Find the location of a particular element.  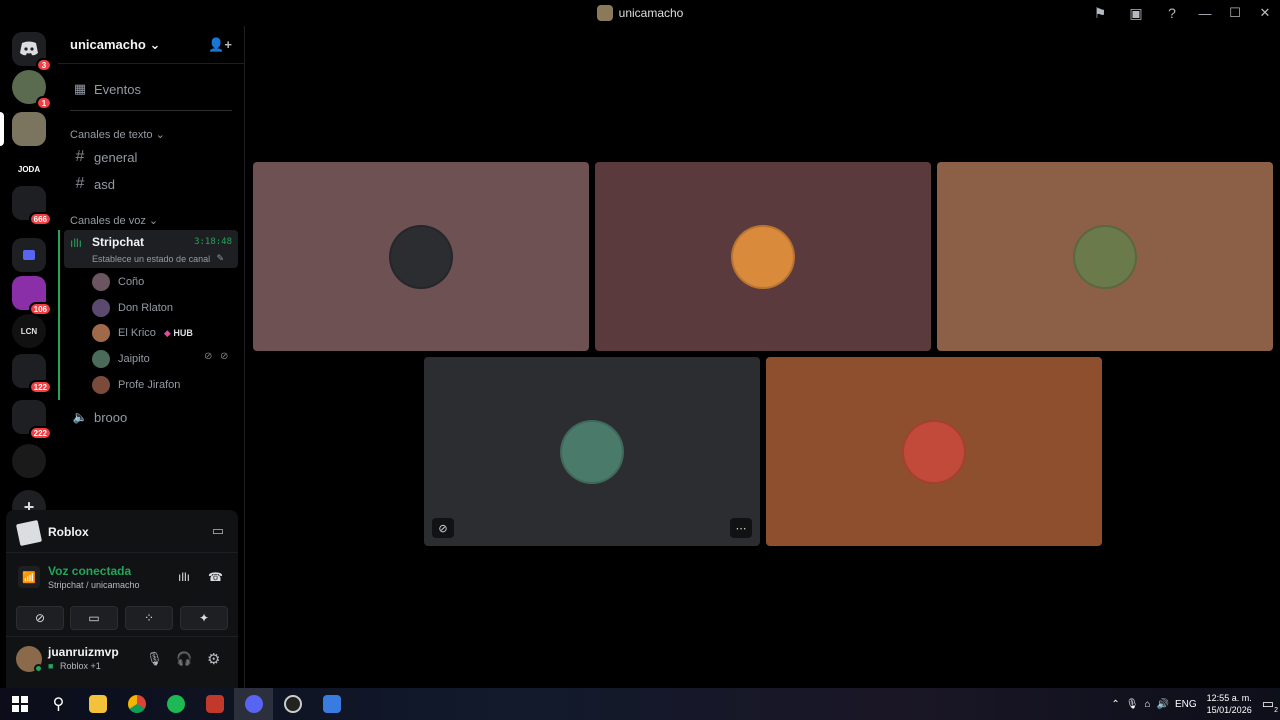

settings-icon: ⚙ is located at coordinates (213, 659).